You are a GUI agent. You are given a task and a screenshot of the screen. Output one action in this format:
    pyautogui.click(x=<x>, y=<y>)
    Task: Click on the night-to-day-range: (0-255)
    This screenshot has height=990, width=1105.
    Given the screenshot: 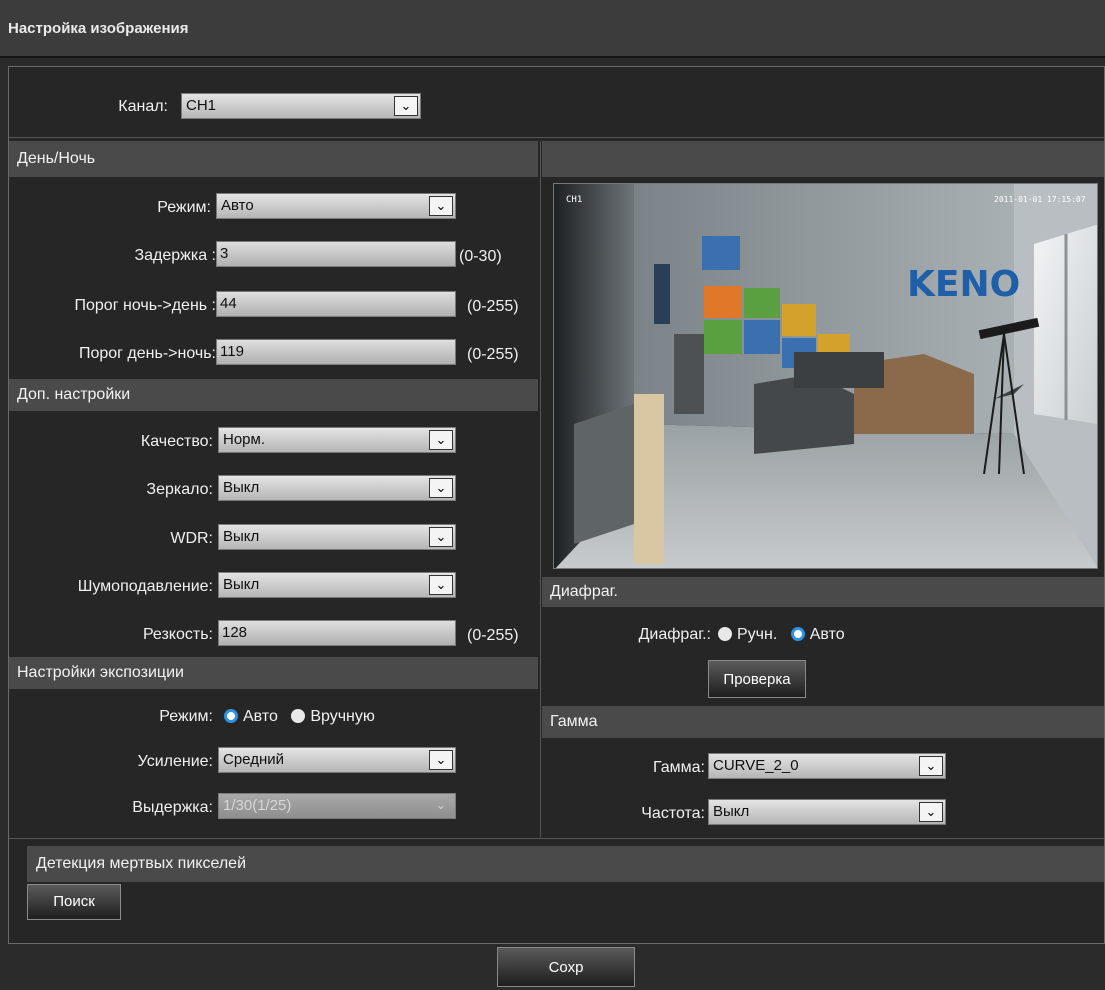 What is the action you would take?
    pyautogui.click(x=493, y=306)
    